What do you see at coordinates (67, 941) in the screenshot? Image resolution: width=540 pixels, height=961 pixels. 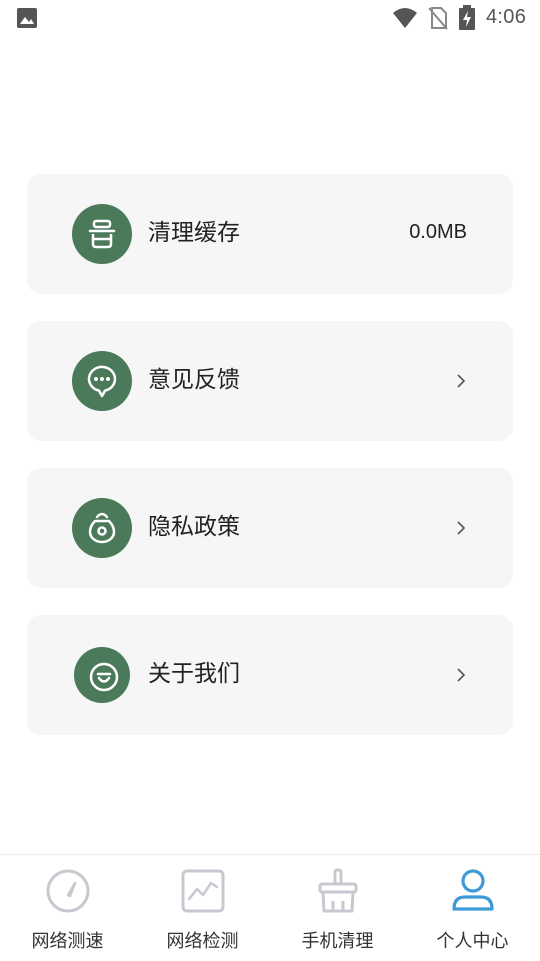 I see `nav-speed-test-label: 网络测速` at bounding box center [67, 941].